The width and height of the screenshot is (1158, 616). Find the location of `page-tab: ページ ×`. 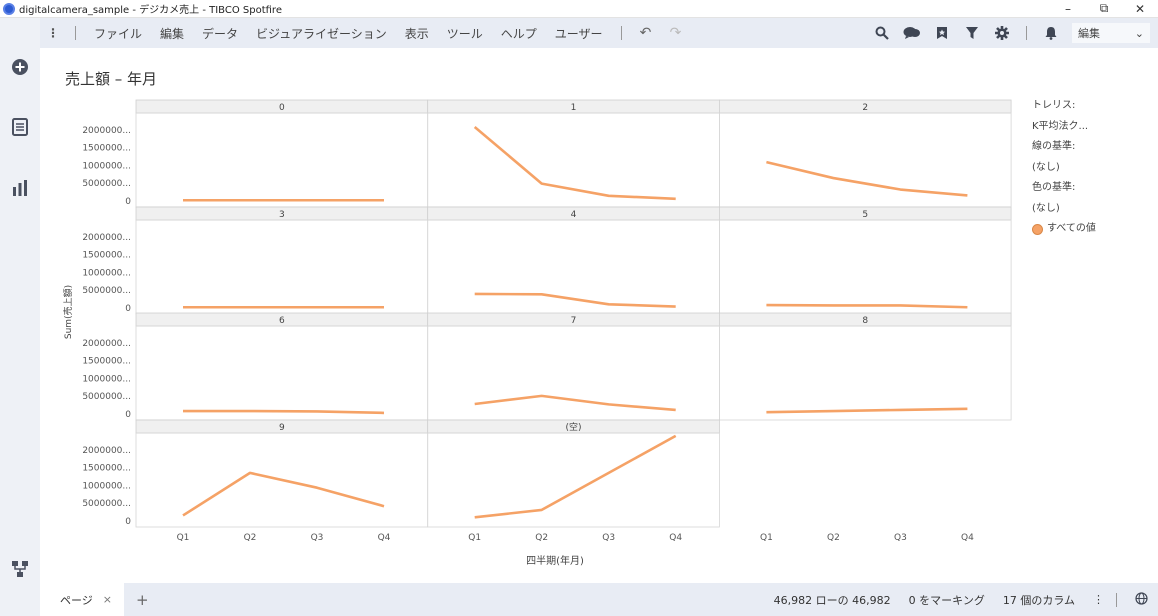

page-tab: ページ × is located at coordinates (82, 599).